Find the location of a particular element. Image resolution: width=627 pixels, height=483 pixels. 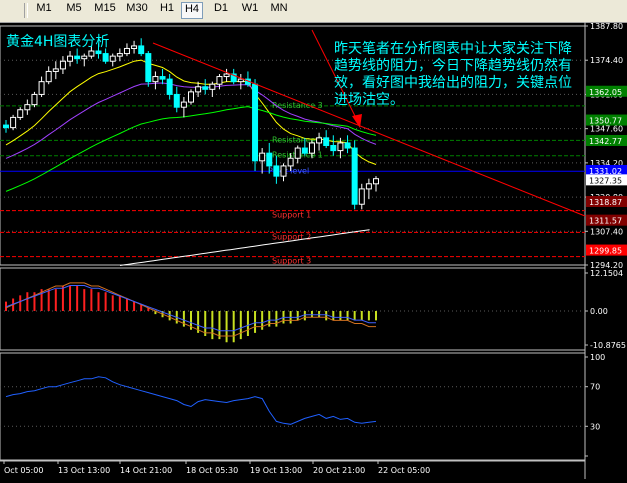

timeframe-button-mn: MN is located at coordinates (279, 10).